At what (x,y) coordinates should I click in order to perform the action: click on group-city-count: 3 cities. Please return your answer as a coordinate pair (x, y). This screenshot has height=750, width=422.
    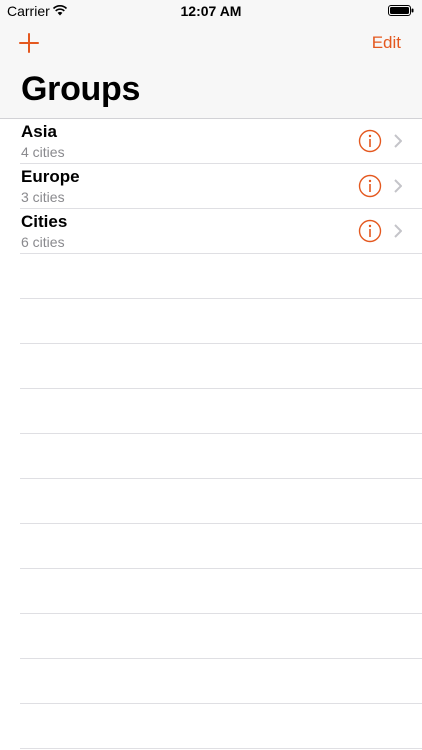
    Looking at the image, I should click on (43, 197).